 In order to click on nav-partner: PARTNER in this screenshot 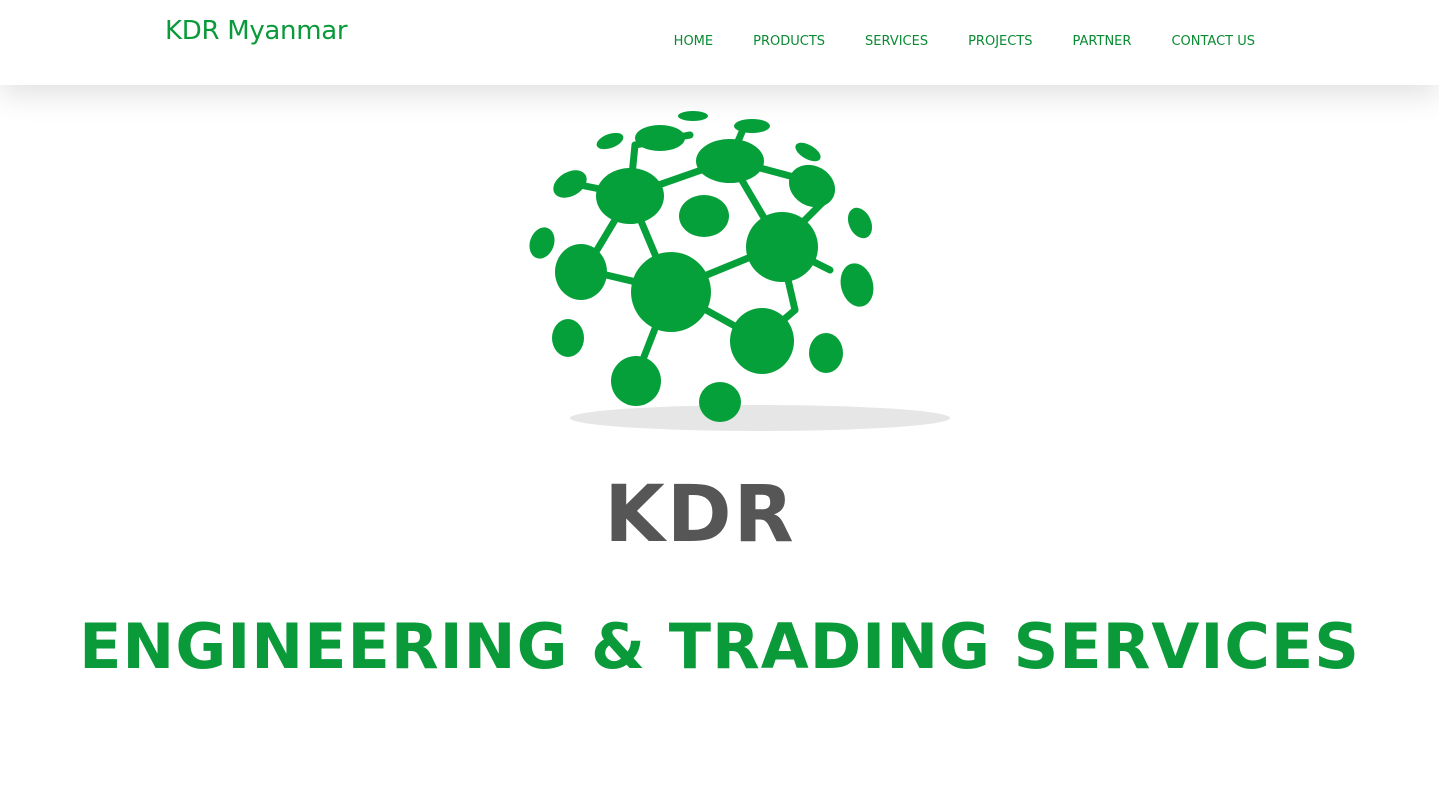, I will do `click(1102, 41)`.